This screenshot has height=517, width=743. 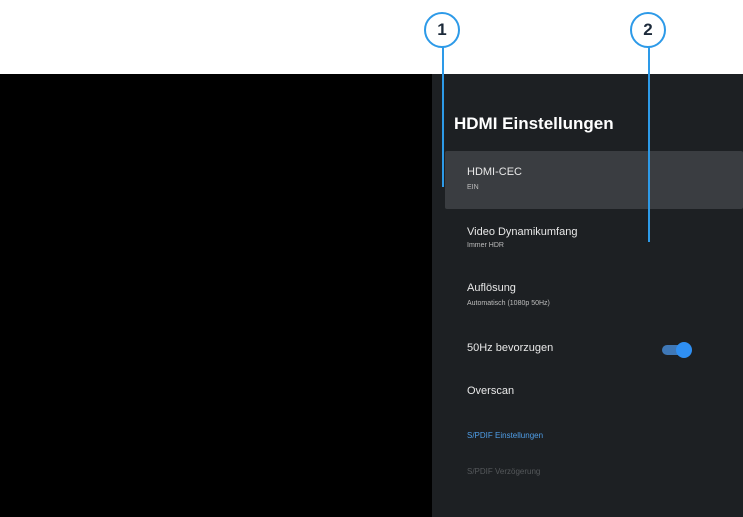 I want to click on callout-1-line, so click(x=443, y=116).